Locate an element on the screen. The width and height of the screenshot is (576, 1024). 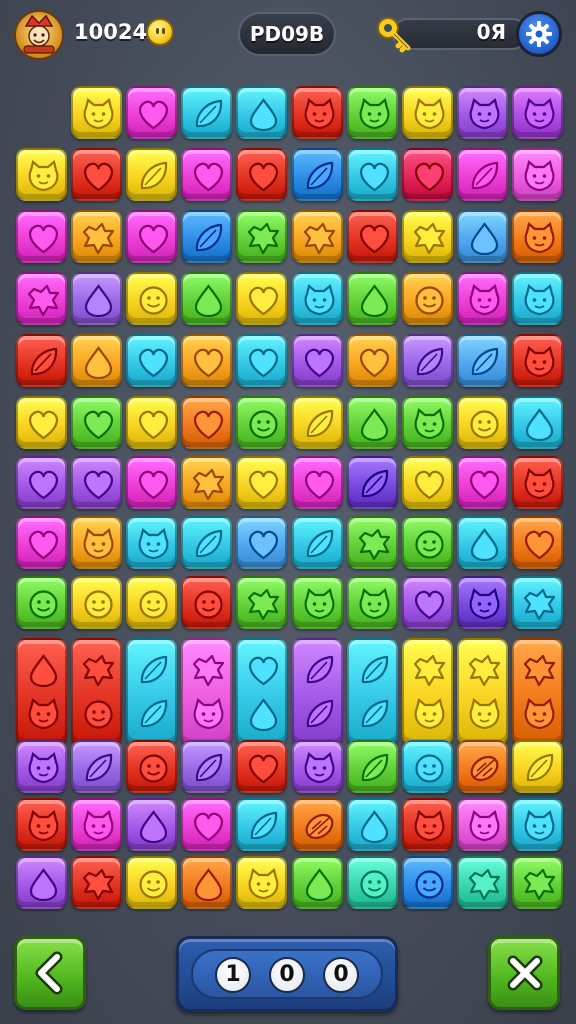
back-button is located at coordinates (50, 973).